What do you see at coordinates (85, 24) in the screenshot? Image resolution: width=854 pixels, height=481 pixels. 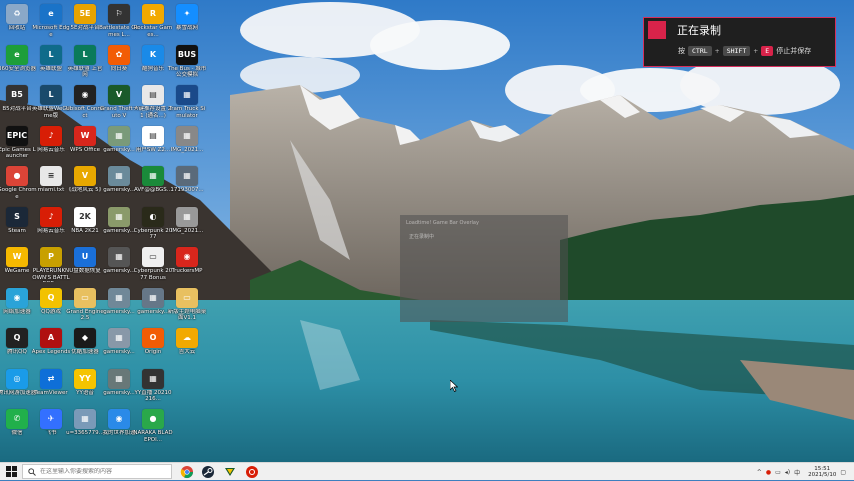 I see `desktop-icon: 5E 5E对战平台` at bounding box center [85, 24].